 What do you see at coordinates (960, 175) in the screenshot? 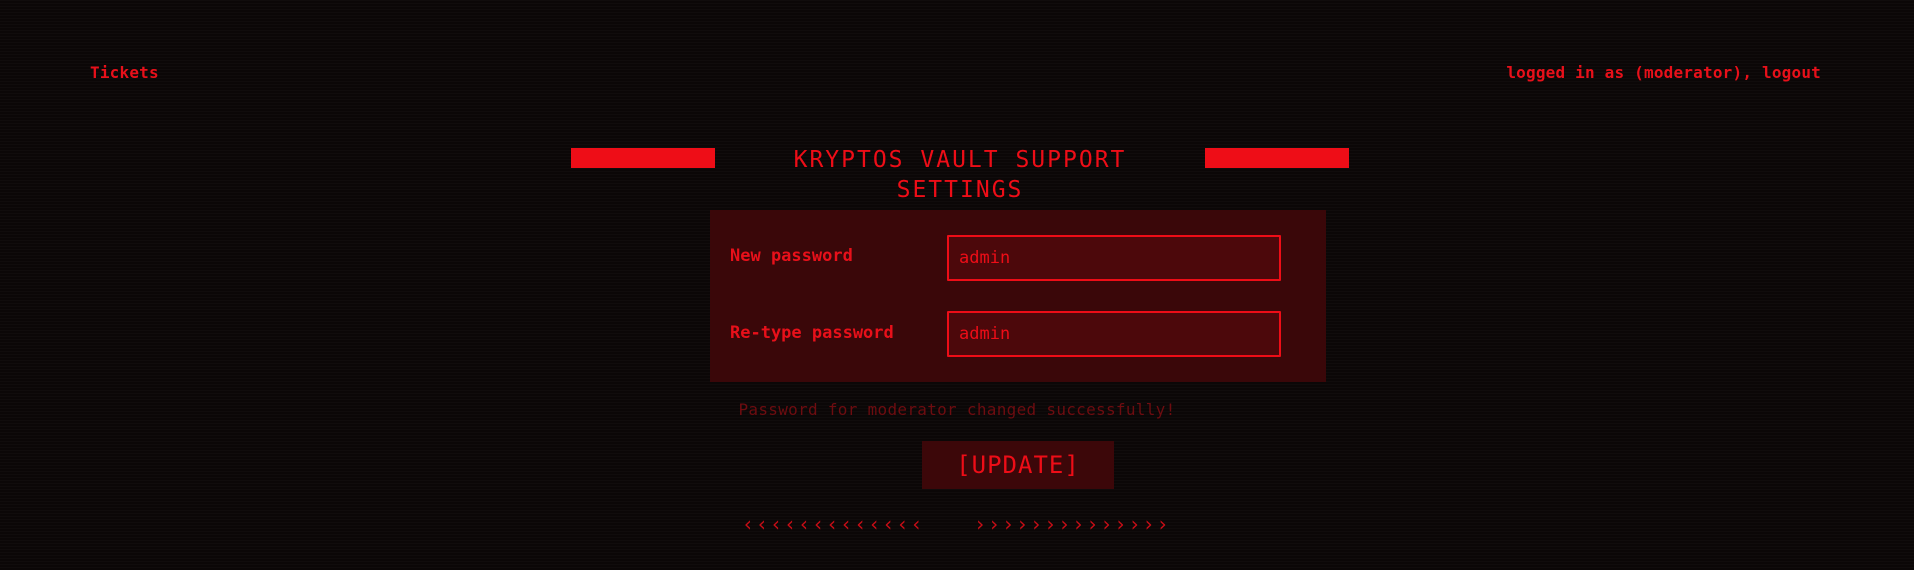
I see `page-title: KRYPTOS VAULT SUPPORT SETTINGS` at bounding box center [960, 175].